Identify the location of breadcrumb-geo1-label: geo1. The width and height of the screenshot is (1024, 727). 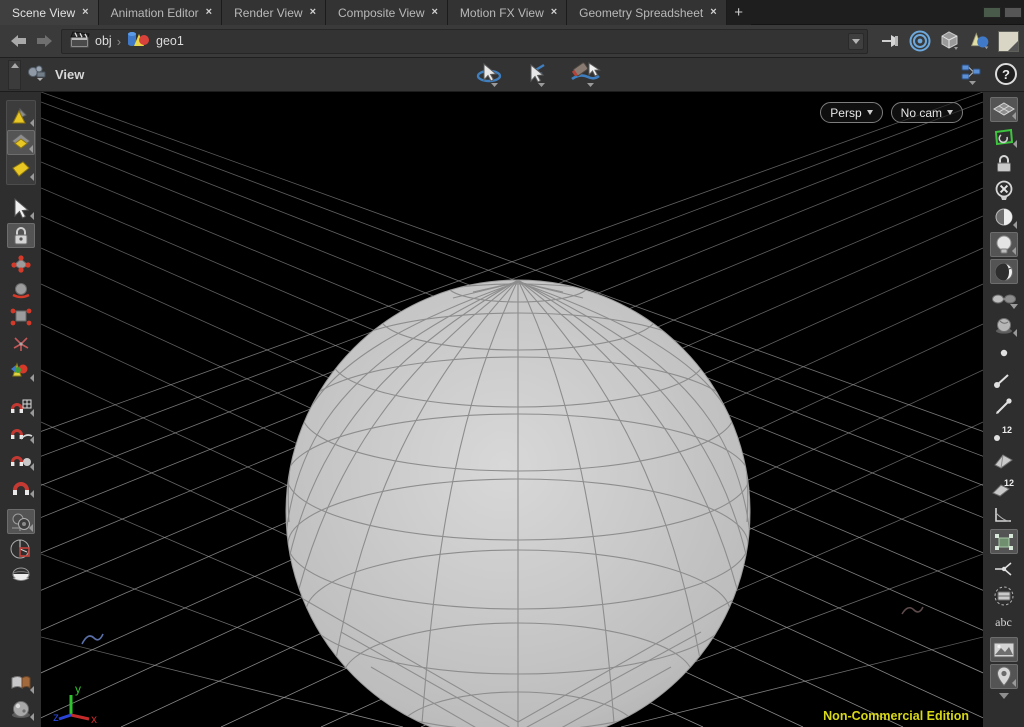
(170, 41).